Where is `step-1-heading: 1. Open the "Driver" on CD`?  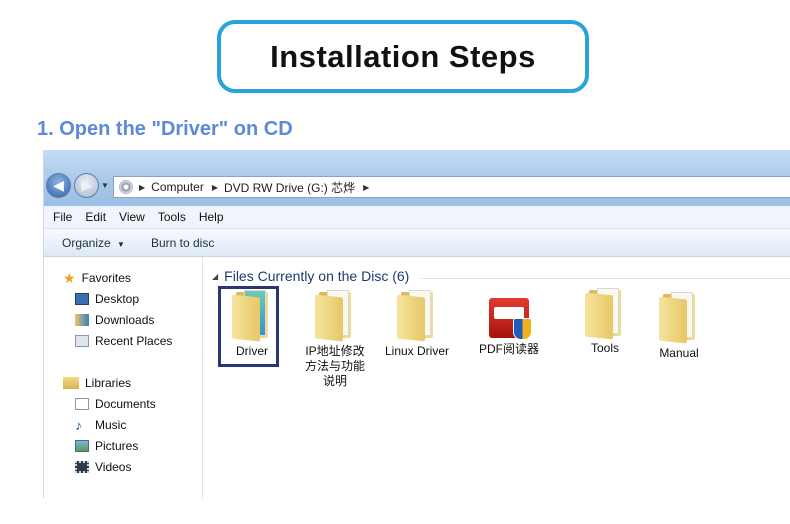 step-1-heading: 1. Open the "Driver" on CD is located at coordinates (165, 129).